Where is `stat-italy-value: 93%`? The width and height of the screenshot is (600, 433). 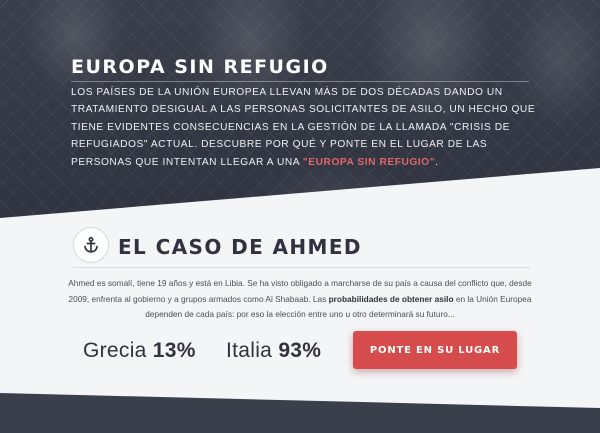
stat-italy-value: 93% is located at coordinates (300, 350).